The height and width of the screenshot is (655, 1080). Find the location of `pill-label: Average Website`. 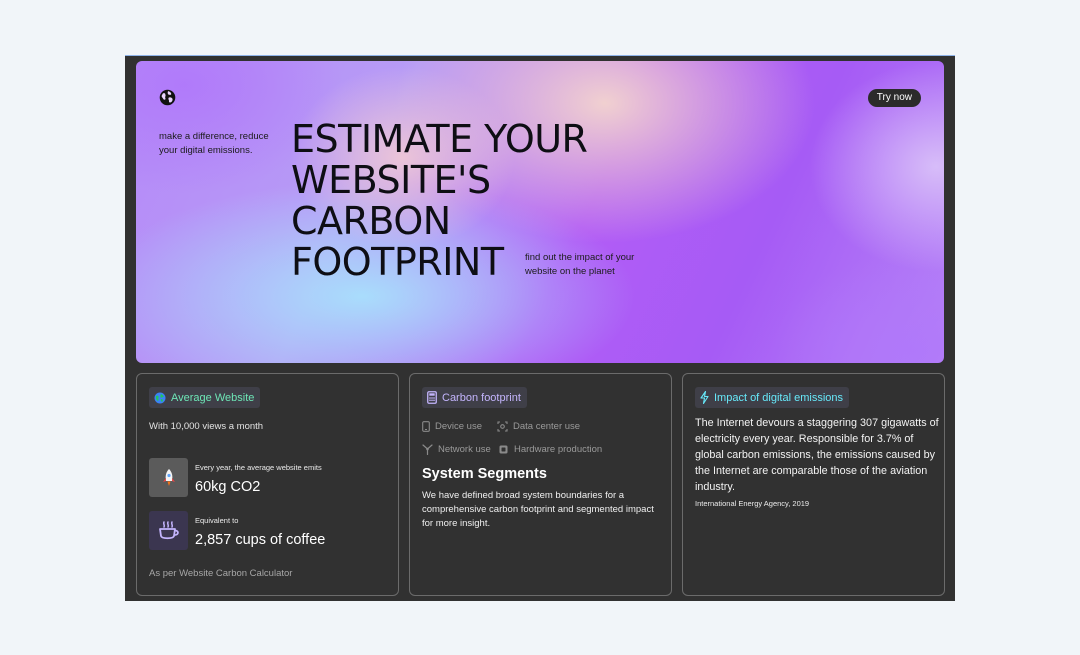

pill-label: Average Website is located at coordinates (213, 397).